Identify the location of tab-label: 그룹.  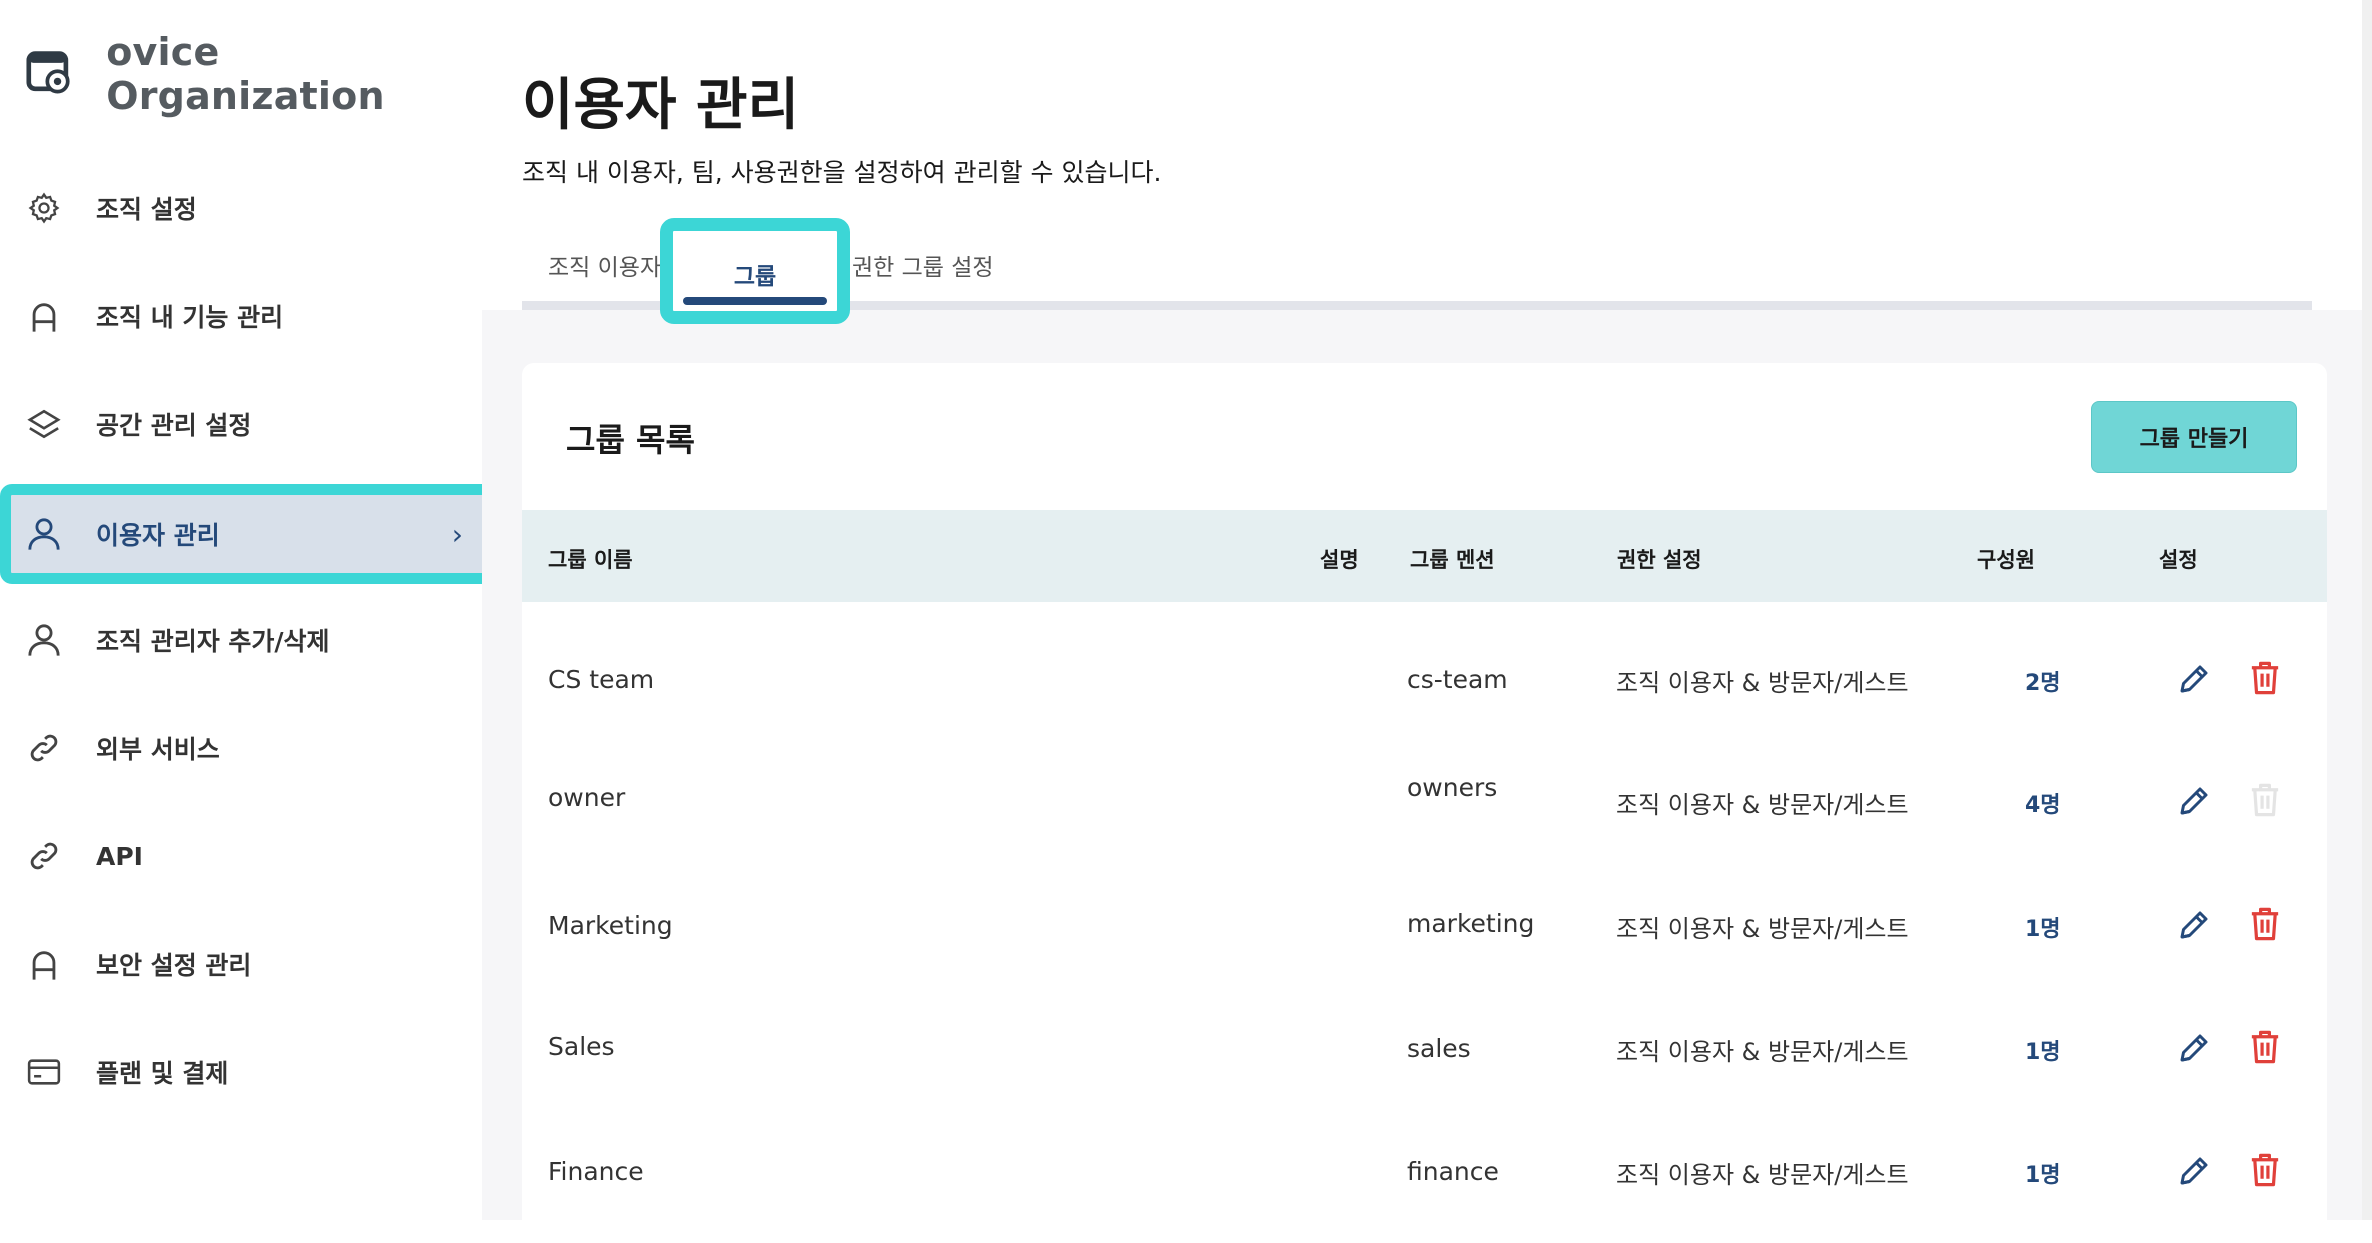
(755, 277).